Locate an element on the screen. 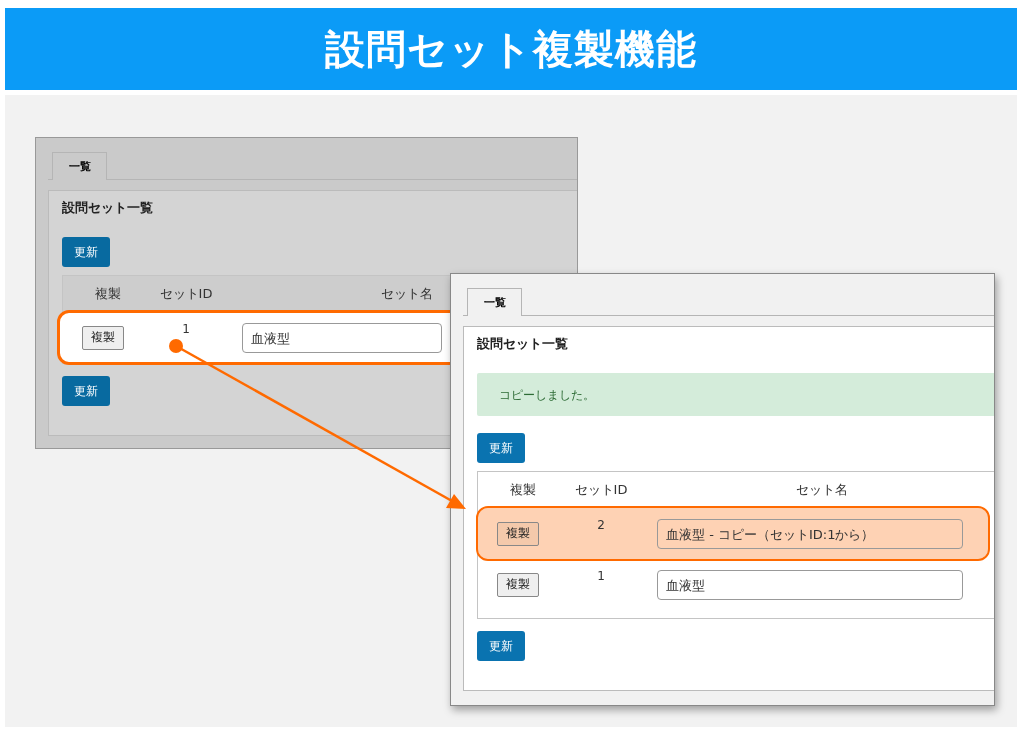 The width and height of the screenshot is (1024, 733). banner-title: 設問セット複製機能 is located at coordinates (511, 49).